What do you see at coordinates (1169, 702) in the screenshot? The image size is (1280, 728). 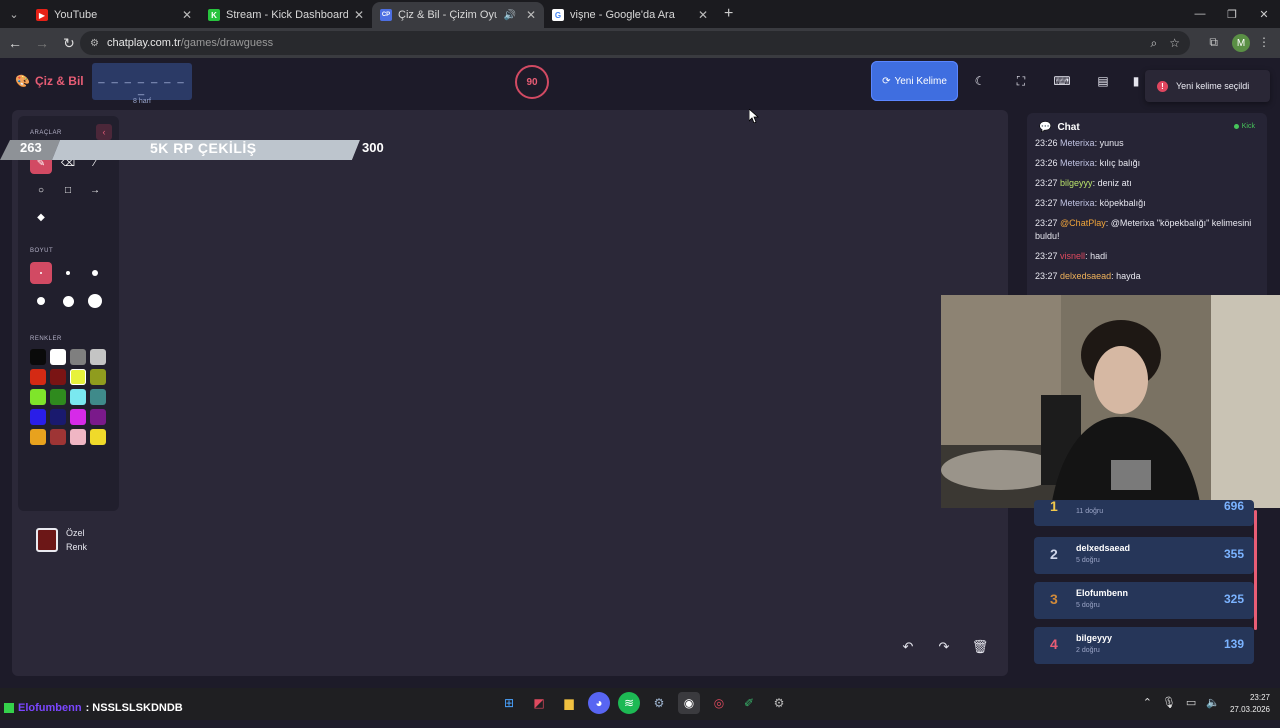 I see `microphone-icon: 🎙` at bounding box center [1169, 702].